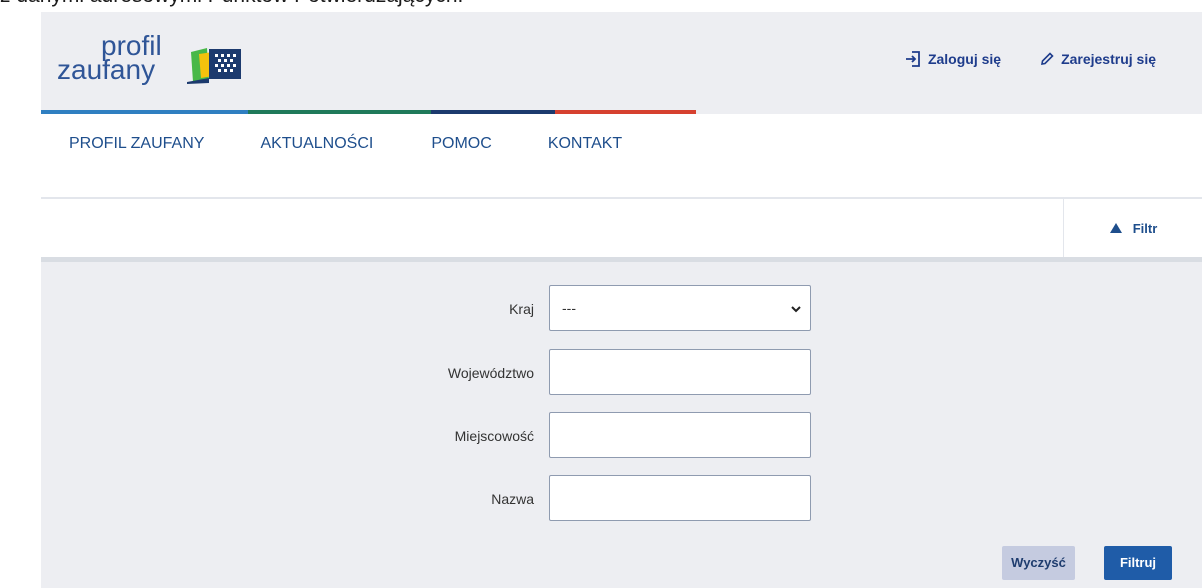 Image resolution: width=1202 pixels, height=588 pixels. I want to click on register-link: Zarejestruj się, so click(1097, 59).